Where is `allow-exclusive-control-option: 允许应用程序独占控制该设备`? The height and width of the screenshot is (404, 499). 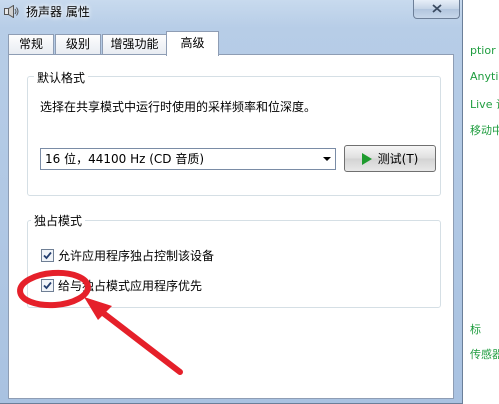 allow-exclusive-control-option: 允许应用程序独占控制该设备 is located at coordinates (127, 255).